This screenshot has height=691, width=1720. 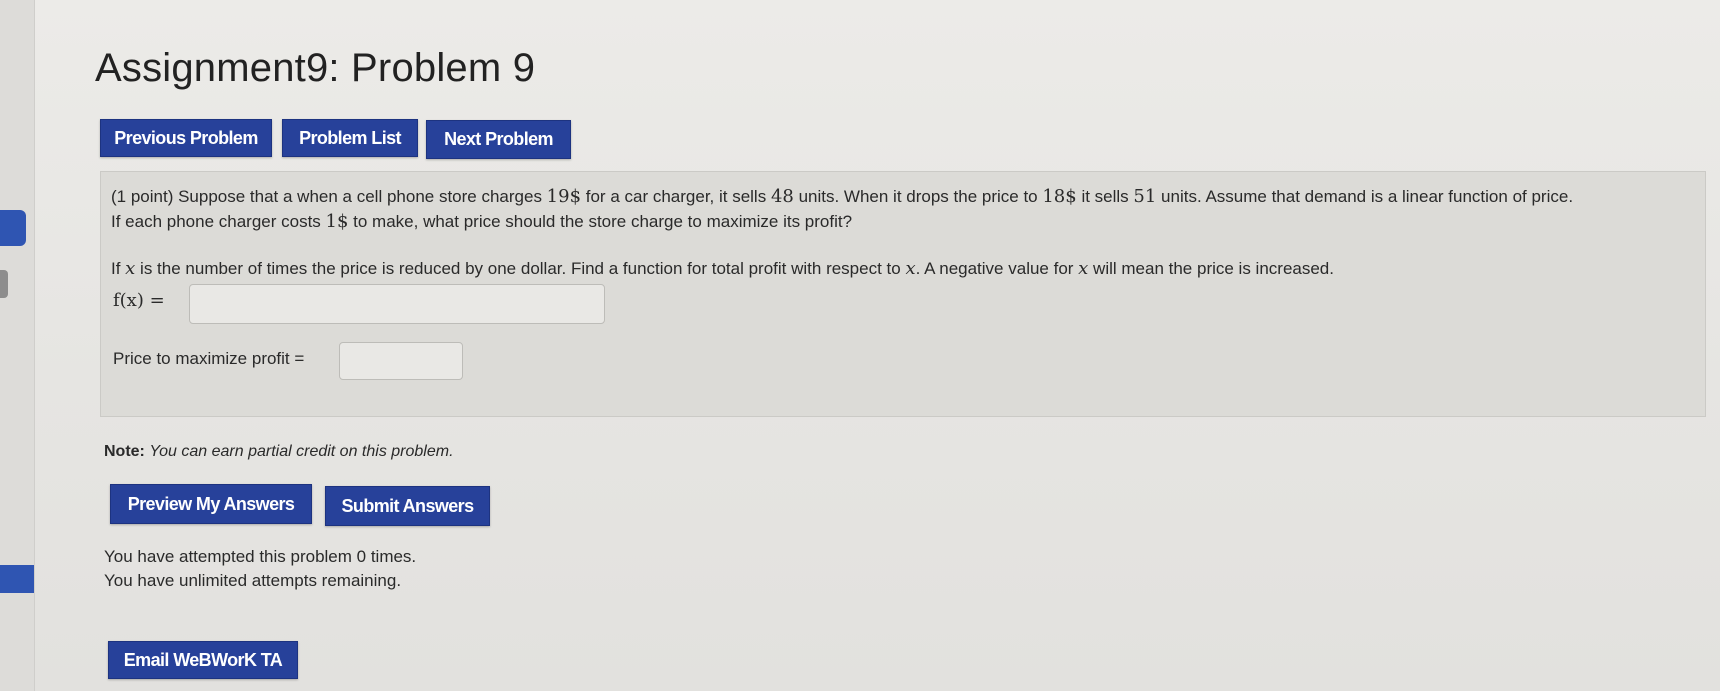 What do you see at coordinates (209, 358) in the screenshot?
I see `price-label: Price to maximize profit =` at bounding box center [209, 358].